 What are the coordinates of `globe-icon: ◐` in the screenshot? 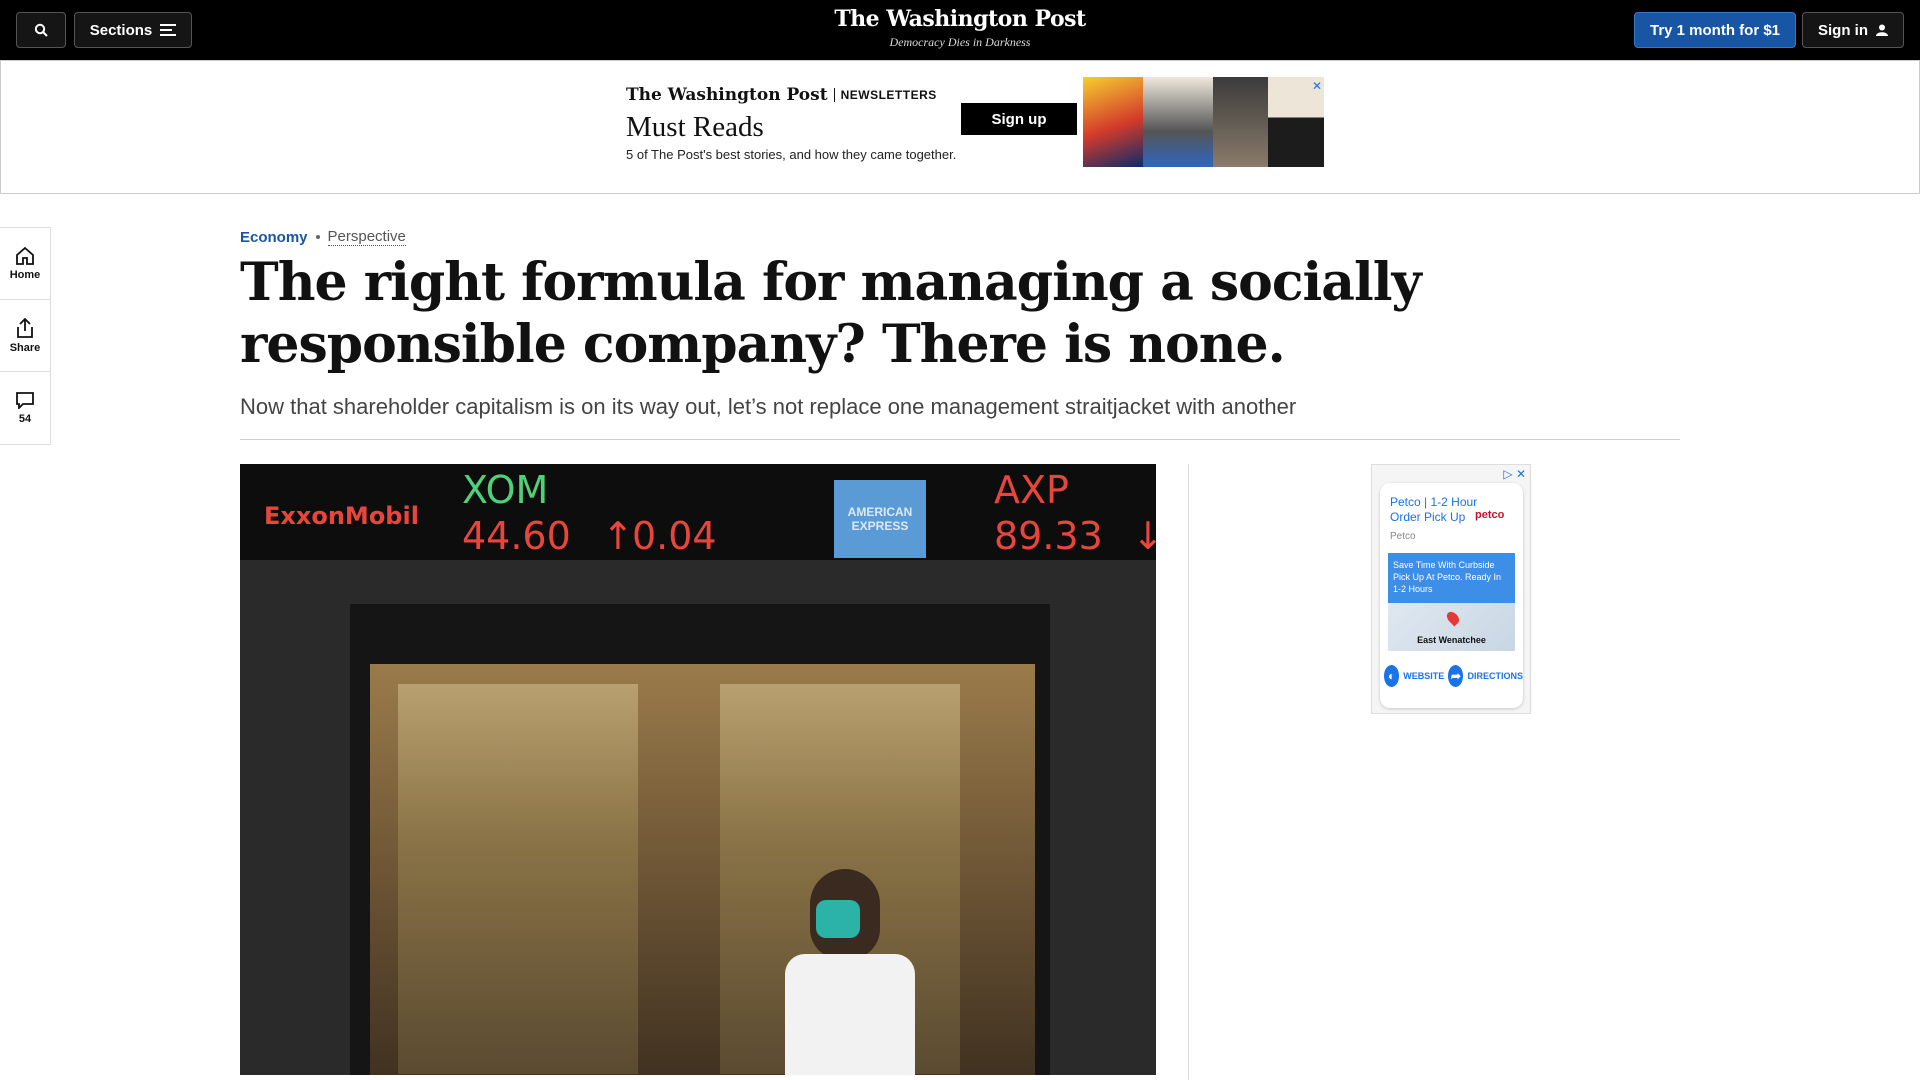 It's located at (1392, 676).